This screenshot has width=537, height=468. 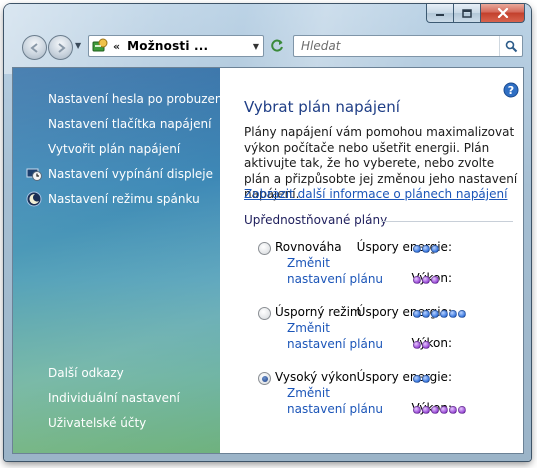 What do you see at coordinates (322, 107) in the screenshot?
I see `page-title: Vybrat plán napájení` at bounding box center [322, 107].